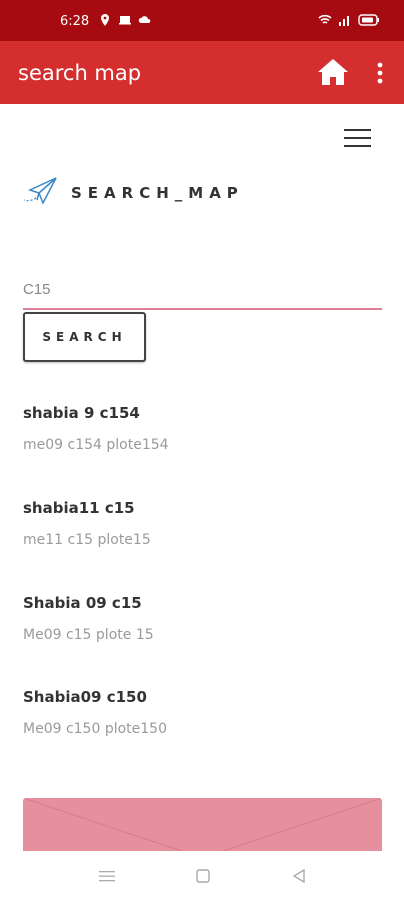  Describe the element at coordinates (40, 191) in the screenshot. I see `paper-plane-icon` at that location.